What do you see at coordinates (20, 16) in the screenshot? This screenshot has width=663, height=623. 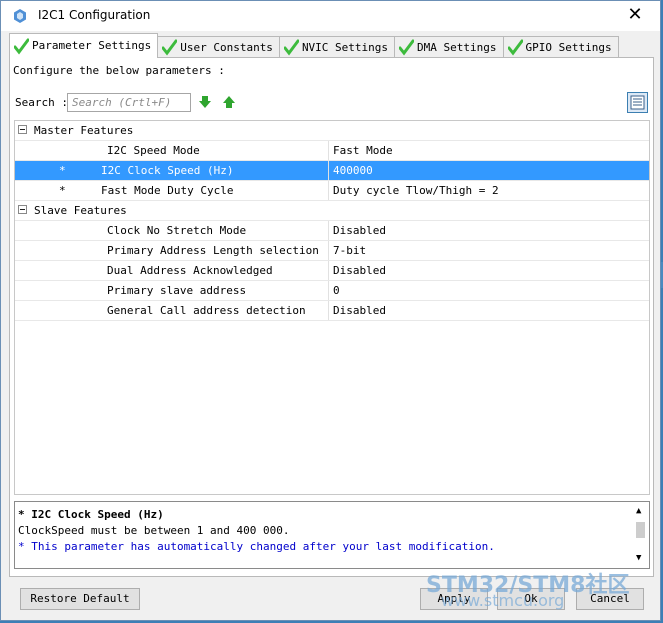 I see `app-icon` at bounding box center [20, 16].